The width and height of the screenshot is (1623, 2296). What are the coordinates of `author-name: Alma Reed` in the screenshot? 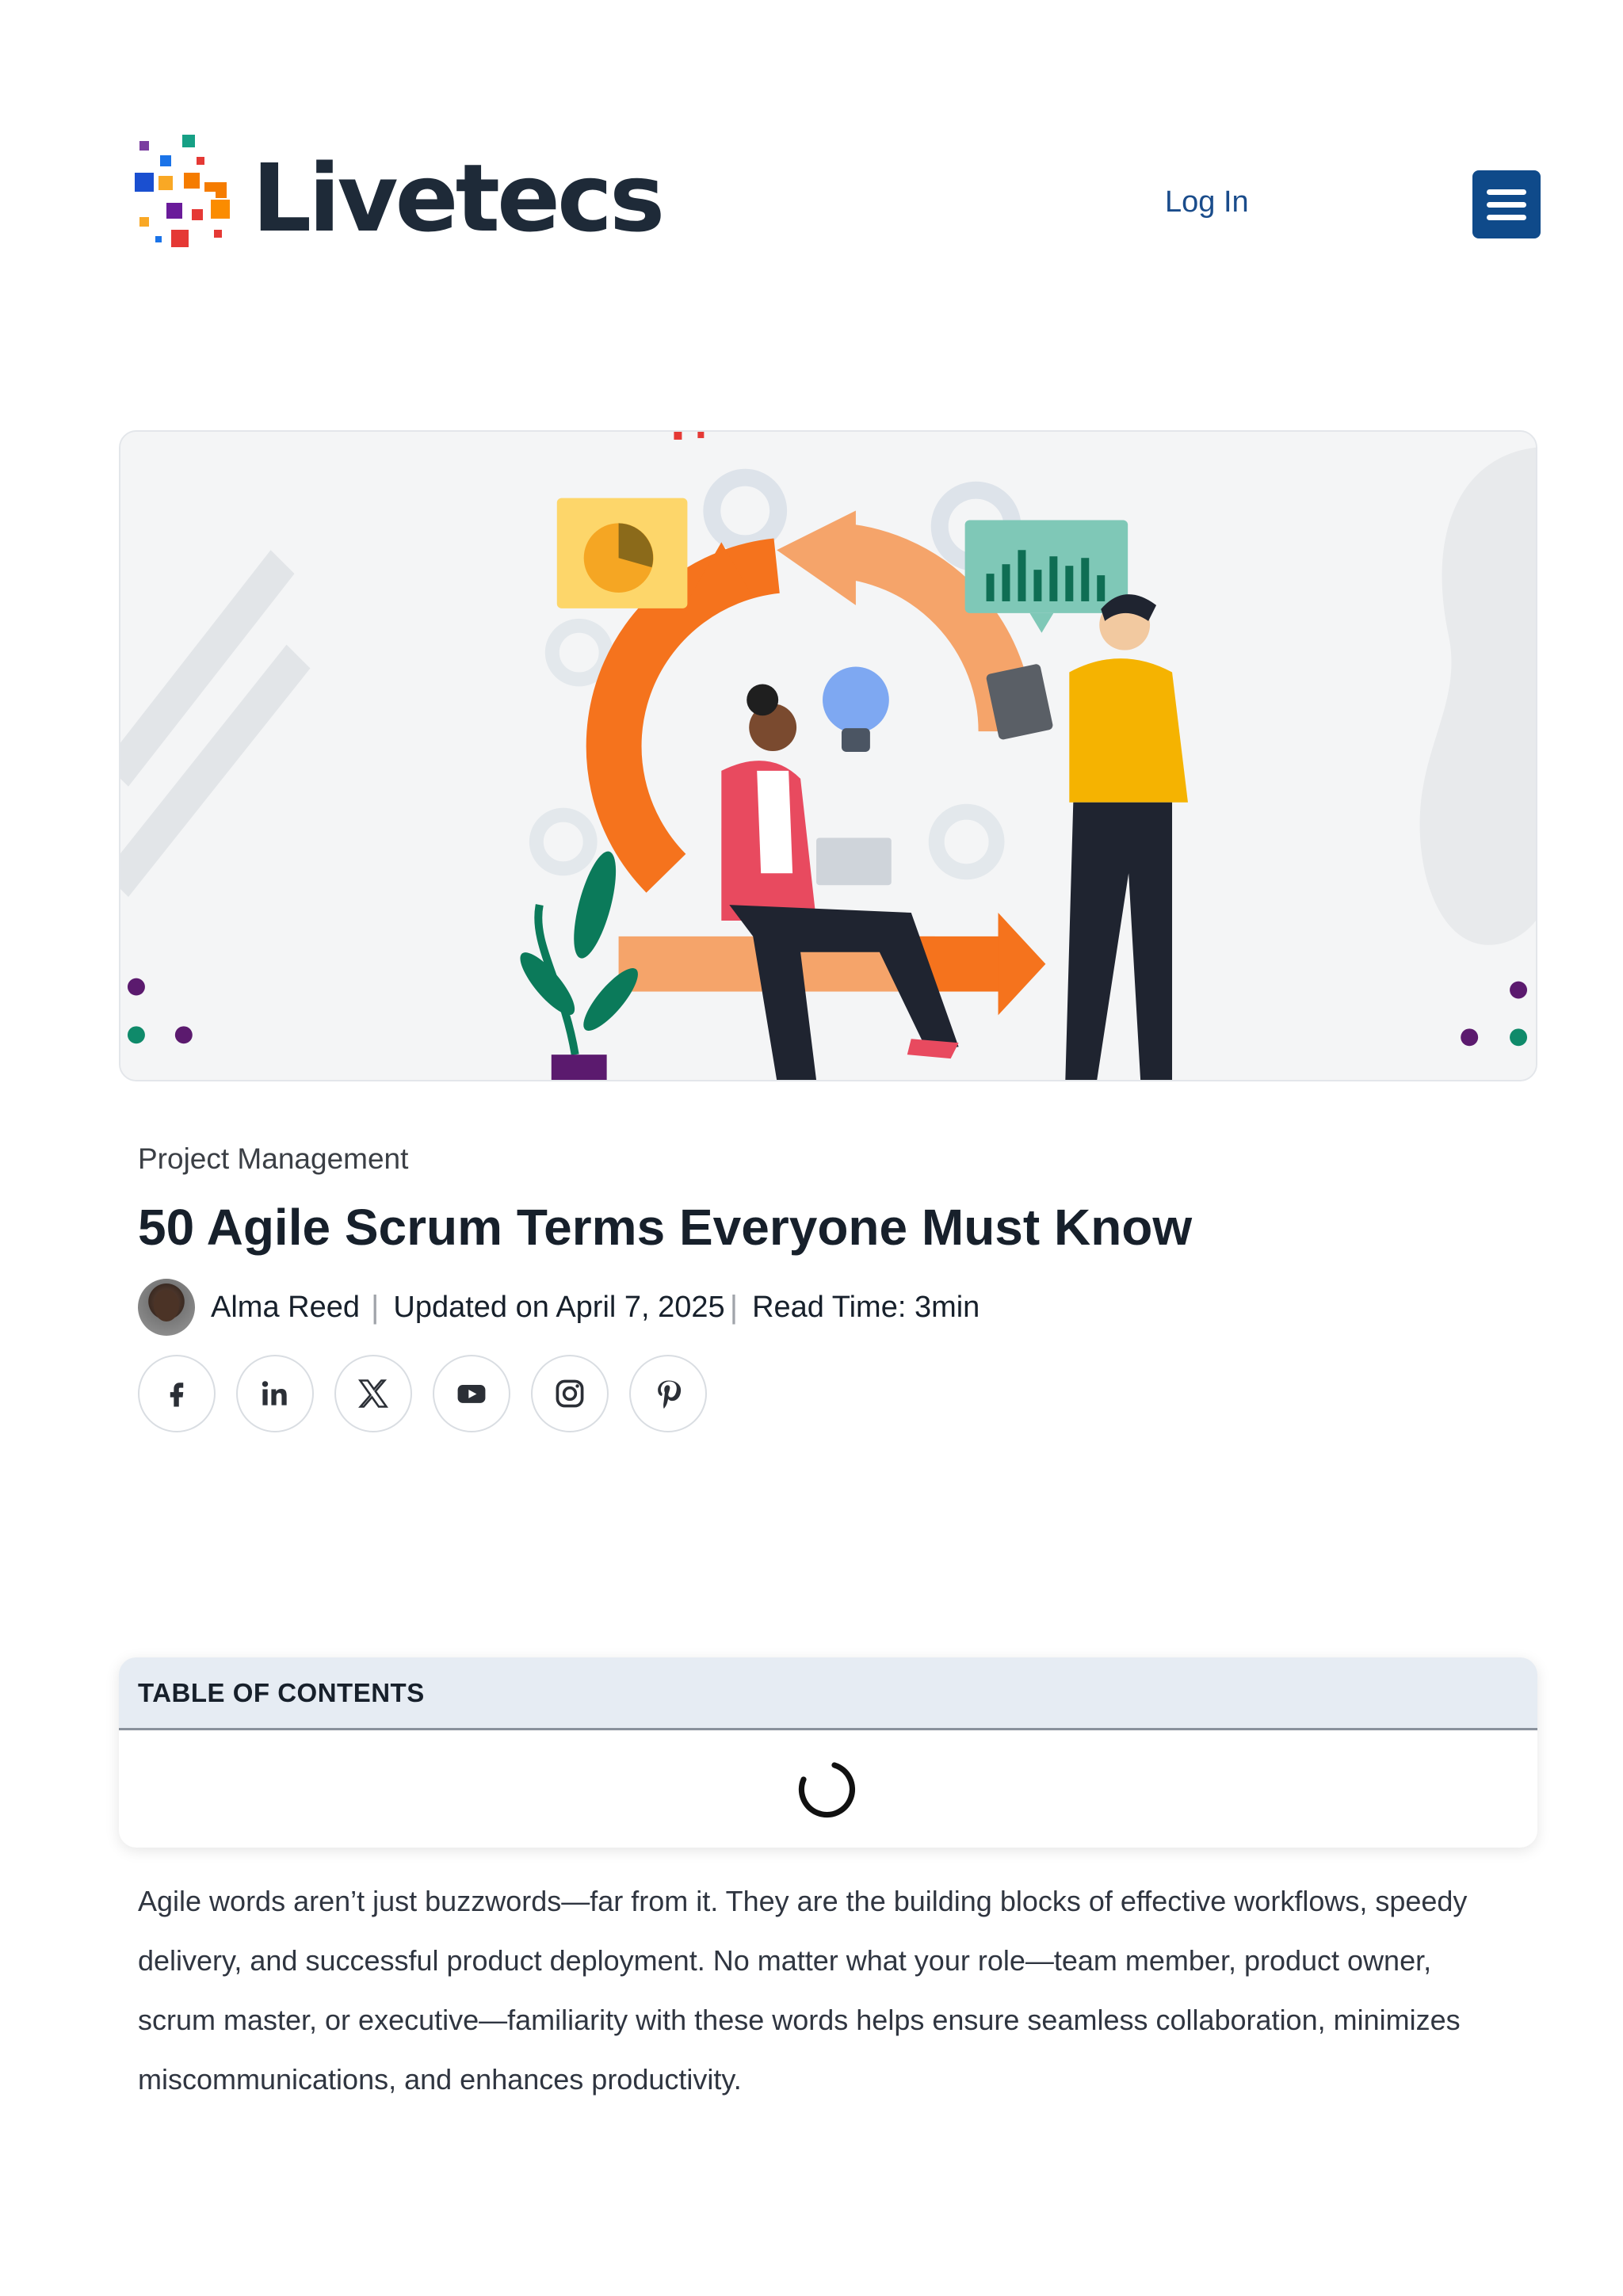 It's located at (285, 1308).